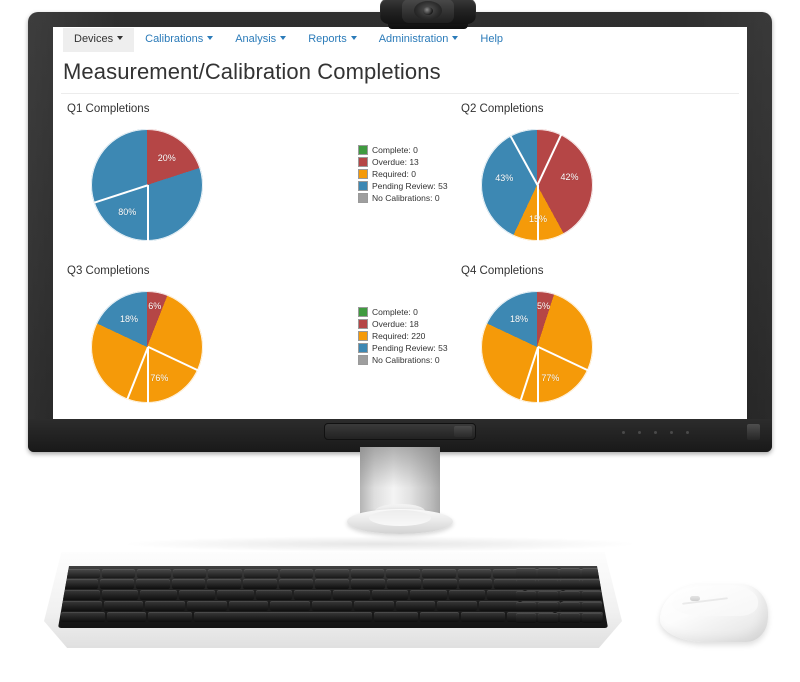 The height and width of the screenshot is (682, 800). I want to click on keyboard-key-deck, so click(333, 597).